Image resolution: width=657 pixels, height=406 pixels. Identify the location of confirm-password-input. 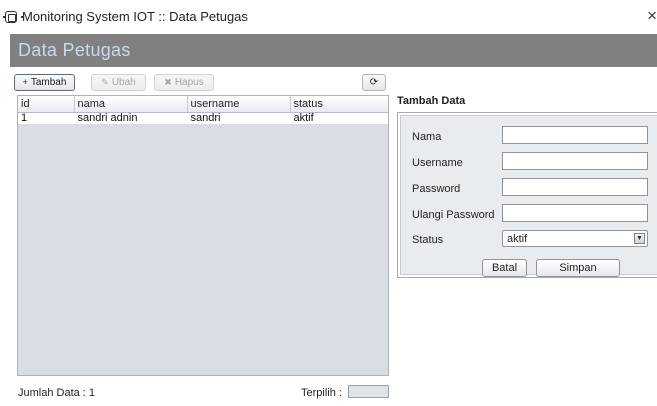
(575, 213).